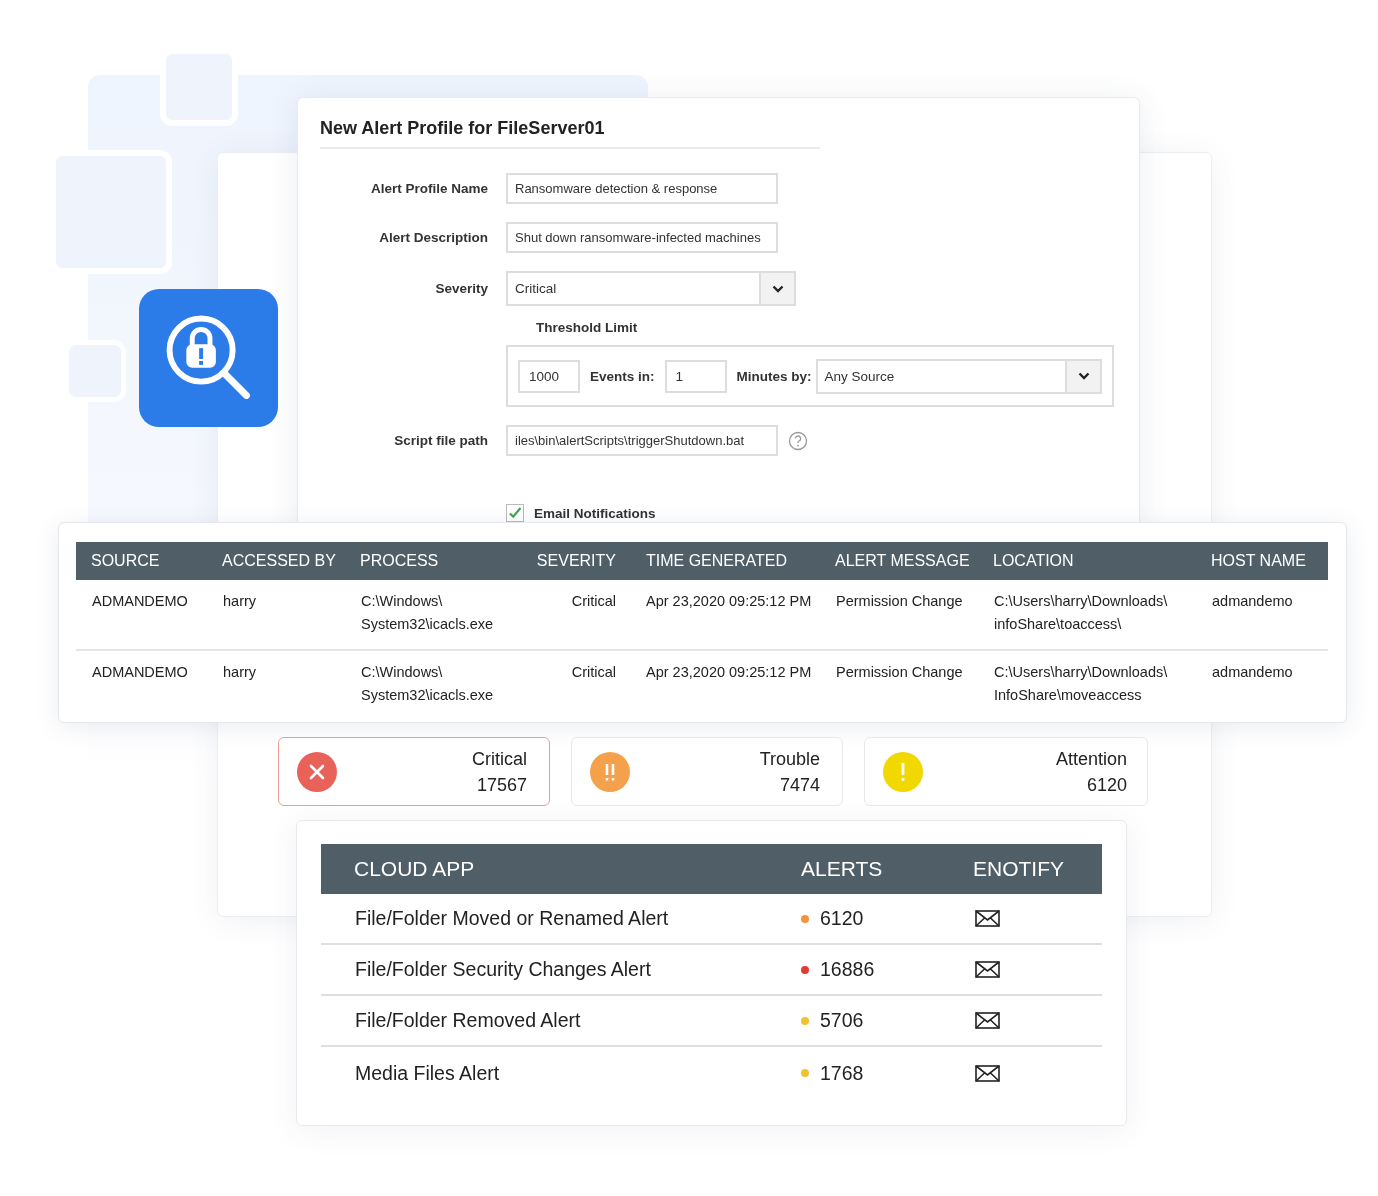 The image size is (1378, 1196). What do you see at coordinates (1019, 869) in the screenshot?
I see `column-header: ENOTIFY` at bounding box center [1019, 869].